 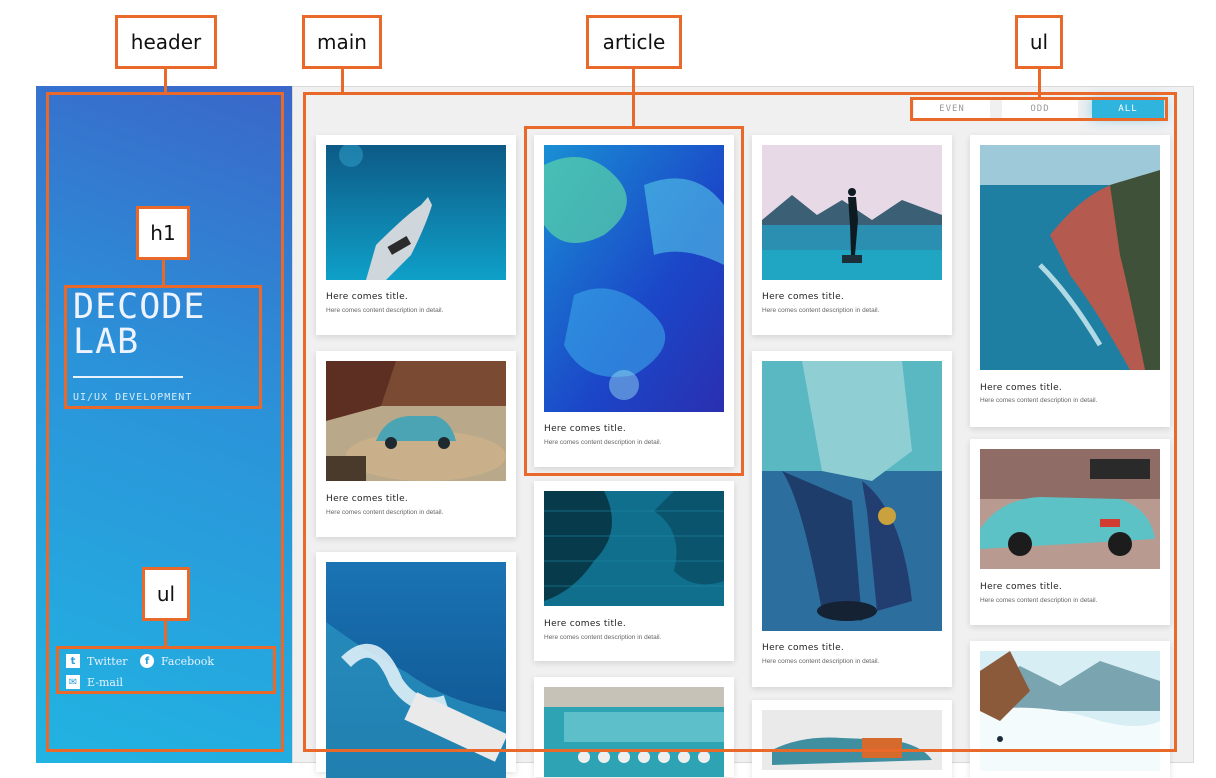 I want to click on facebook-icon: f, so click(x=147, y=661).